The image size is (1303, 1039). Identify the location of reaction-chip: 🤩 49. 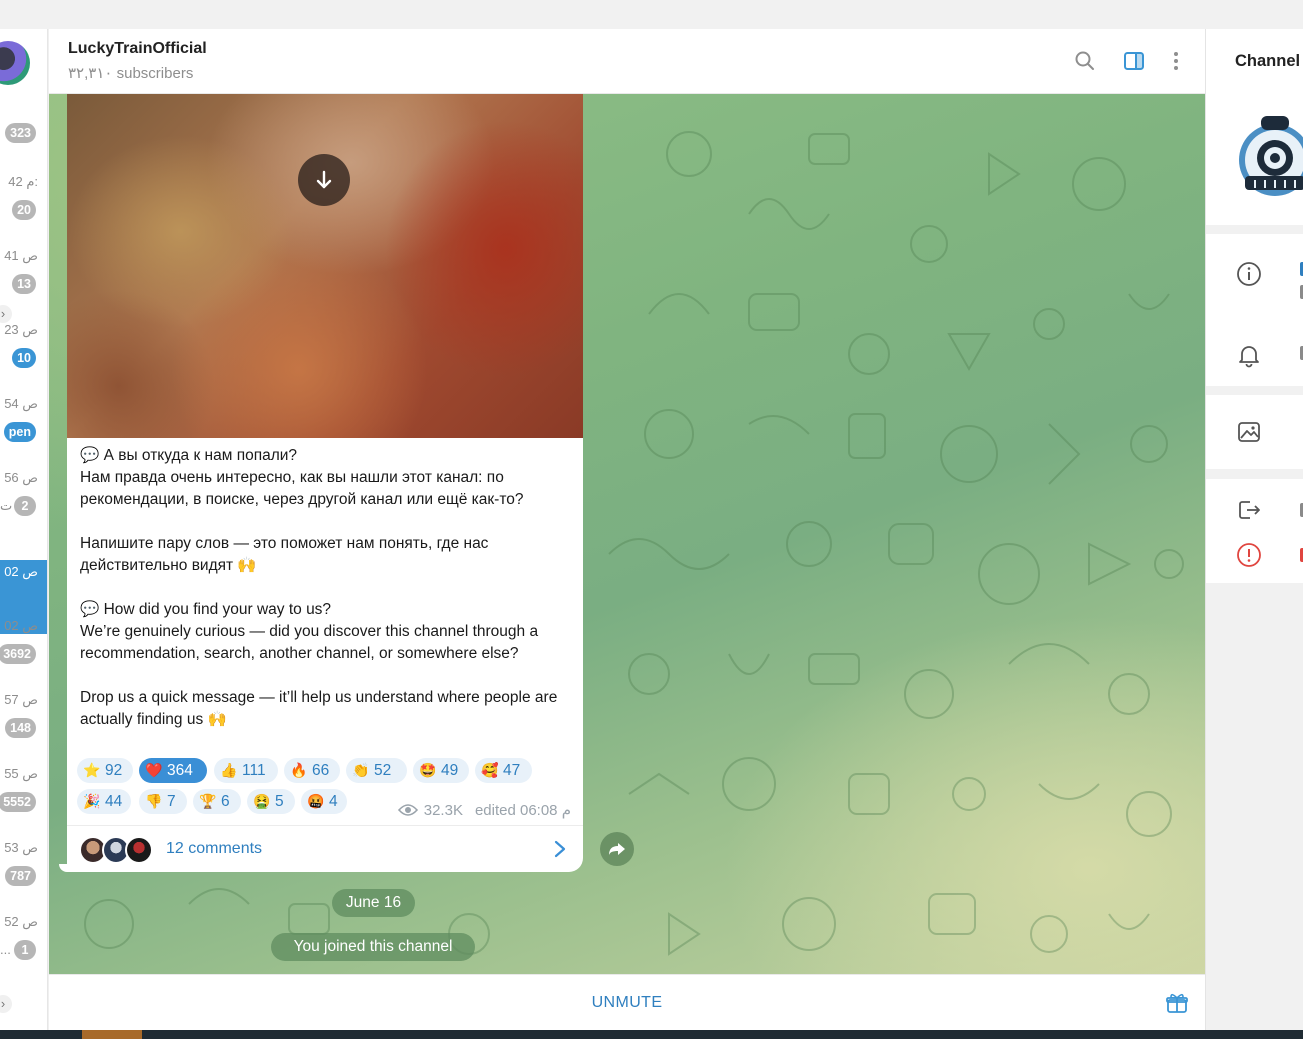
(441, 770).